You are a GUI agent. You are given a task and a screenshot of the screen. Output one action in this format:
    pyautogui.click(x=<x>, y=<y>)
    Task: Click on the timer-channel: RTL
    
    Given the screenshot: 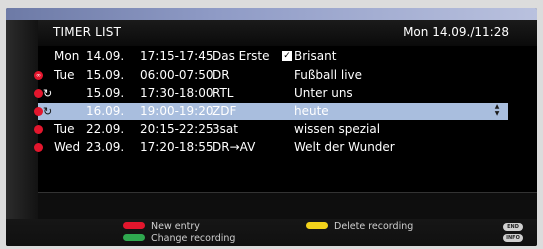 What is the action you would take?
    pyautogui.click(x=223, y=93)
    